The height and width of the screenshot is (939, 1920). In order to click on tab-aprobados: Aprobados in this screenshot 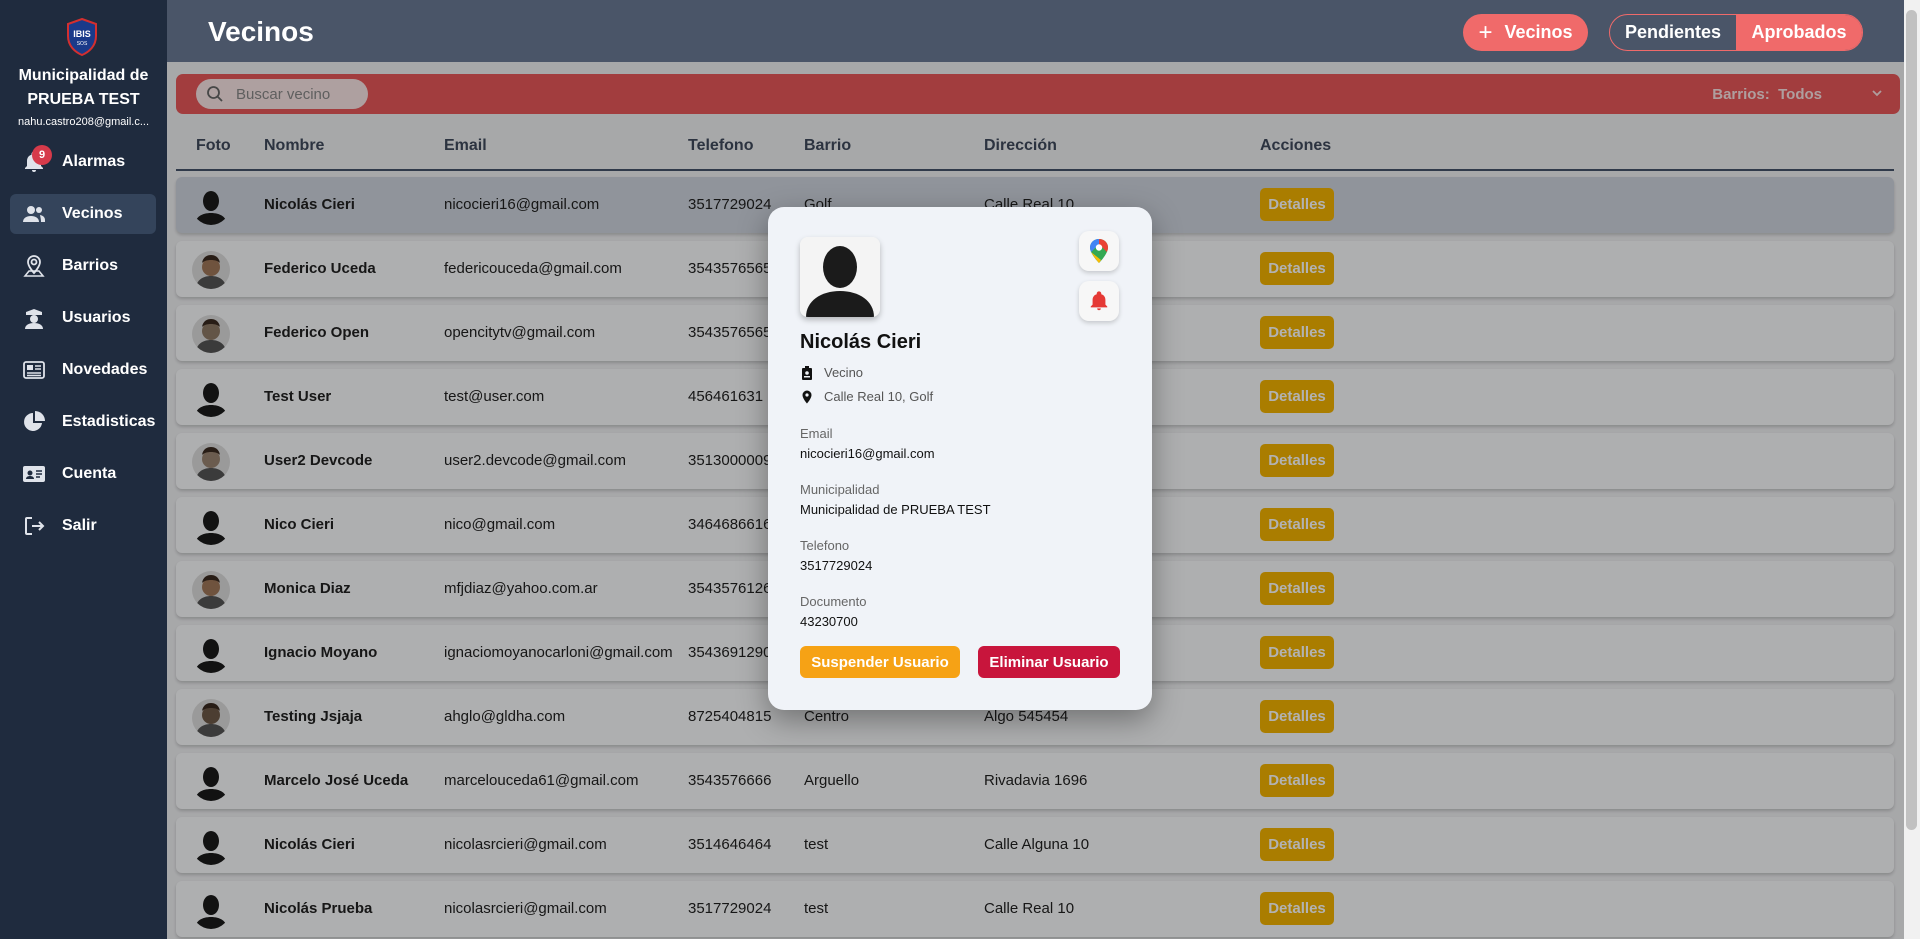, I will do `click(1799, 32)`.